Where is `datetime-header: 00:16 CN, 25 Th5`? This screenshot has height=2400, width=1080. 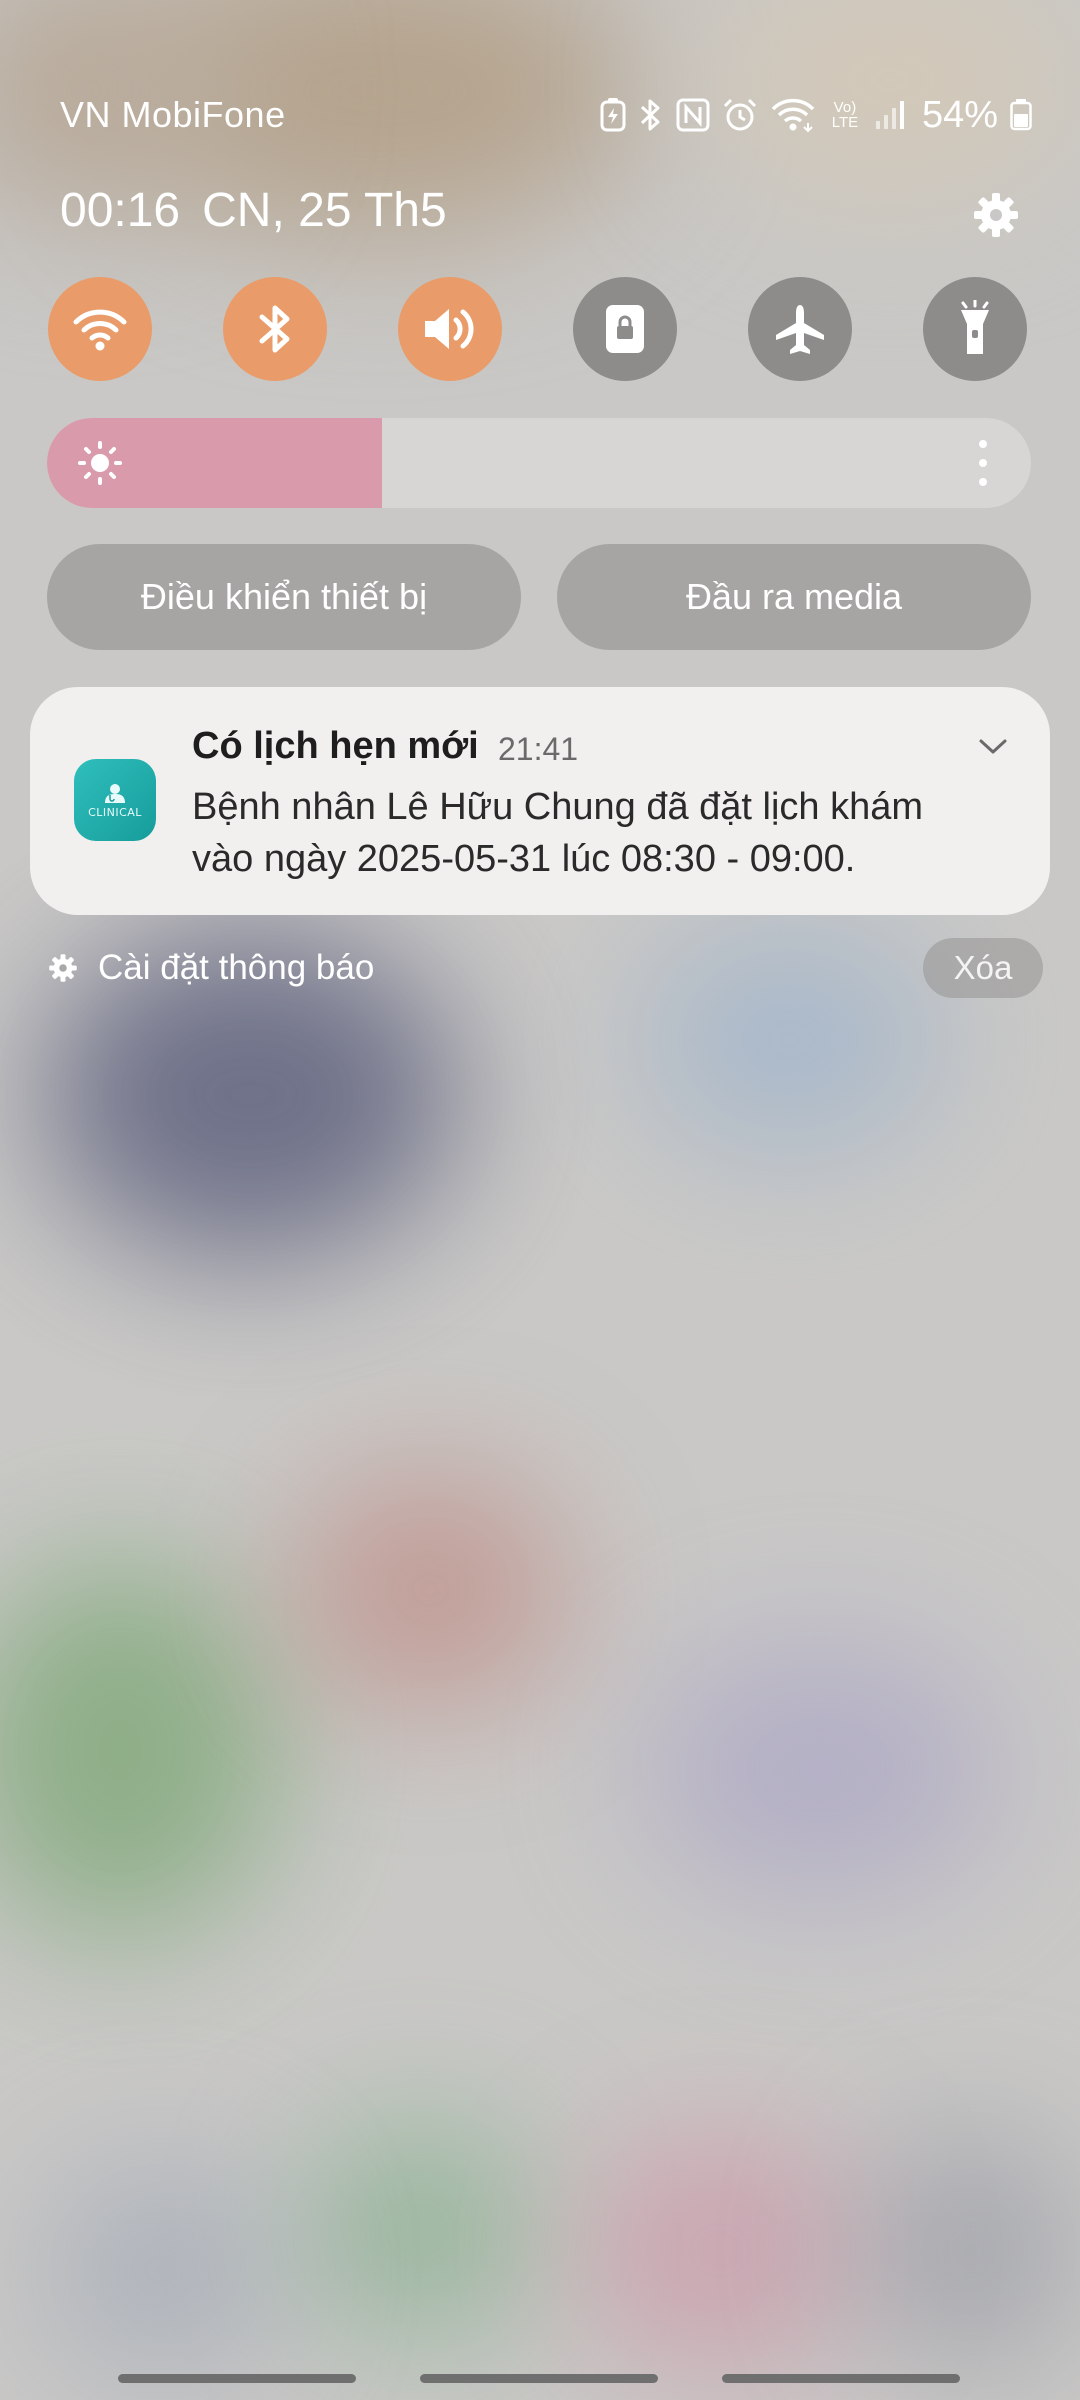
datetime-header: 00:16 CN, 25 Th5 is located at coordinates (253, 210).